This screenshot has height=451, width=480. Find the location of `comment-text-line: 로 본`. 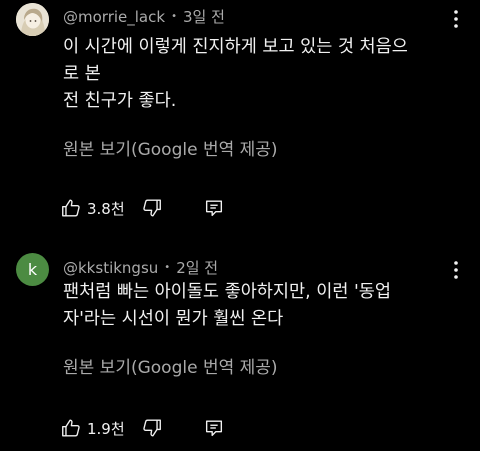

comment-text-line: 로 본 is located at coordinates (82, 74).